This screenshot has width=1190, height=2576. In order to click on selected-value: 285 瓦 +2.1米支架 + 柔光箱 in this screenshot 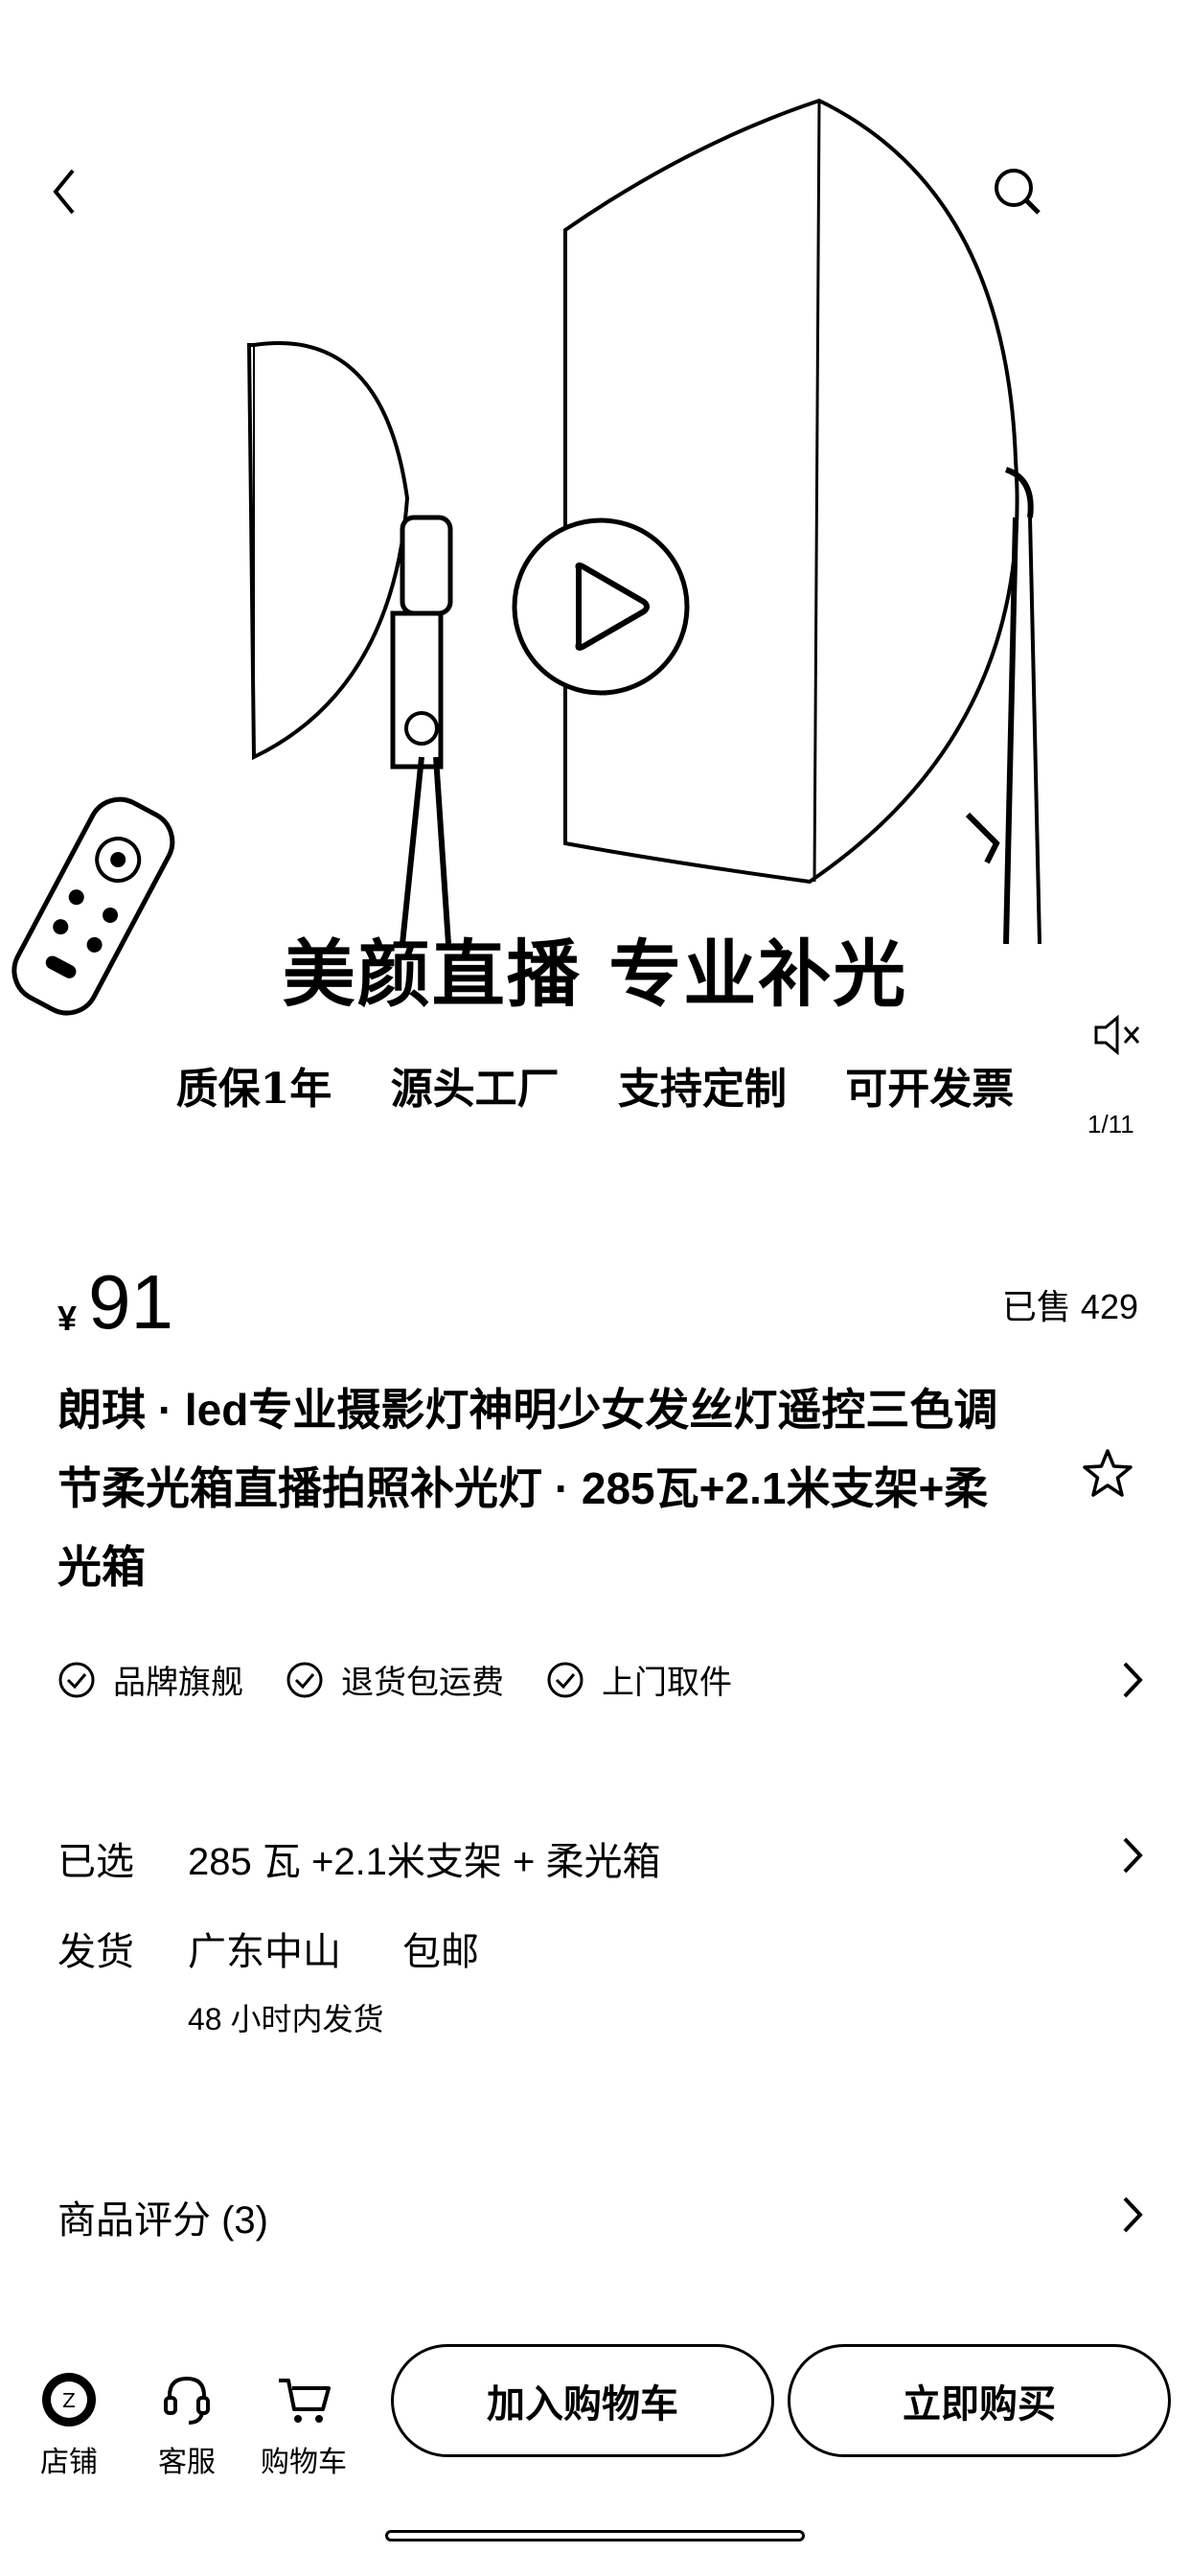, I will do `click(425, 1862)`.